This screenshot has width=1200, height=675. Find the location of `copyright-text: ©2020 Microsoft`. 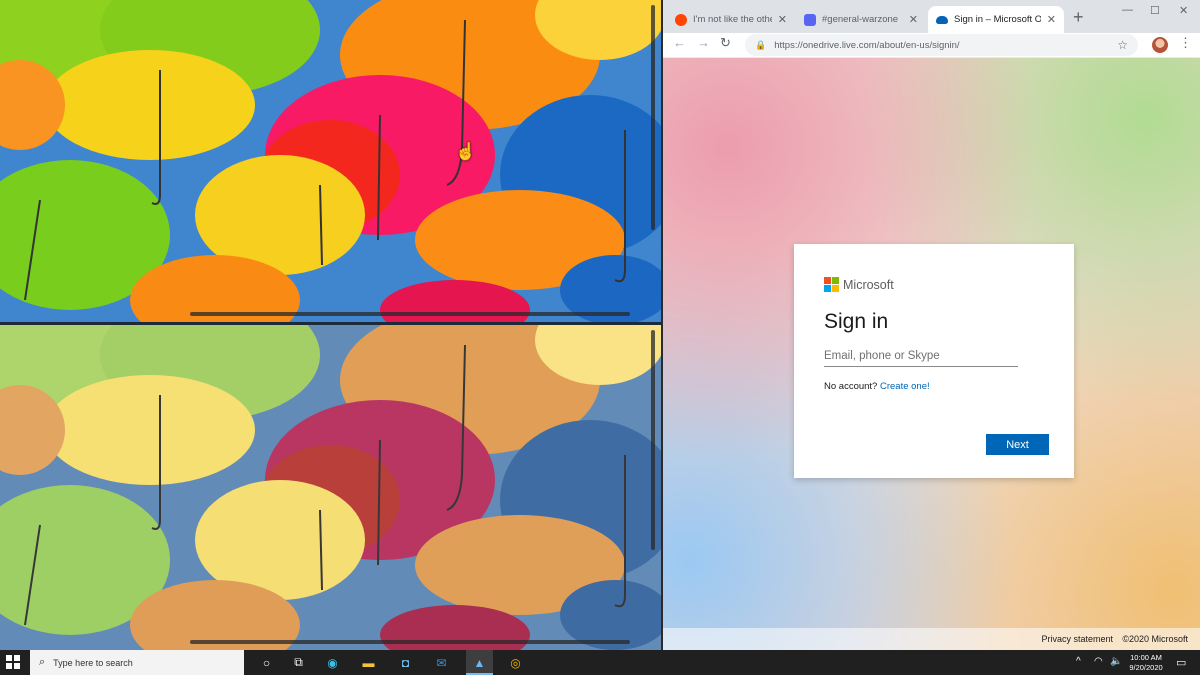

copyright-text: ©2020 Microsoft is located at coordinates (1155, 639).